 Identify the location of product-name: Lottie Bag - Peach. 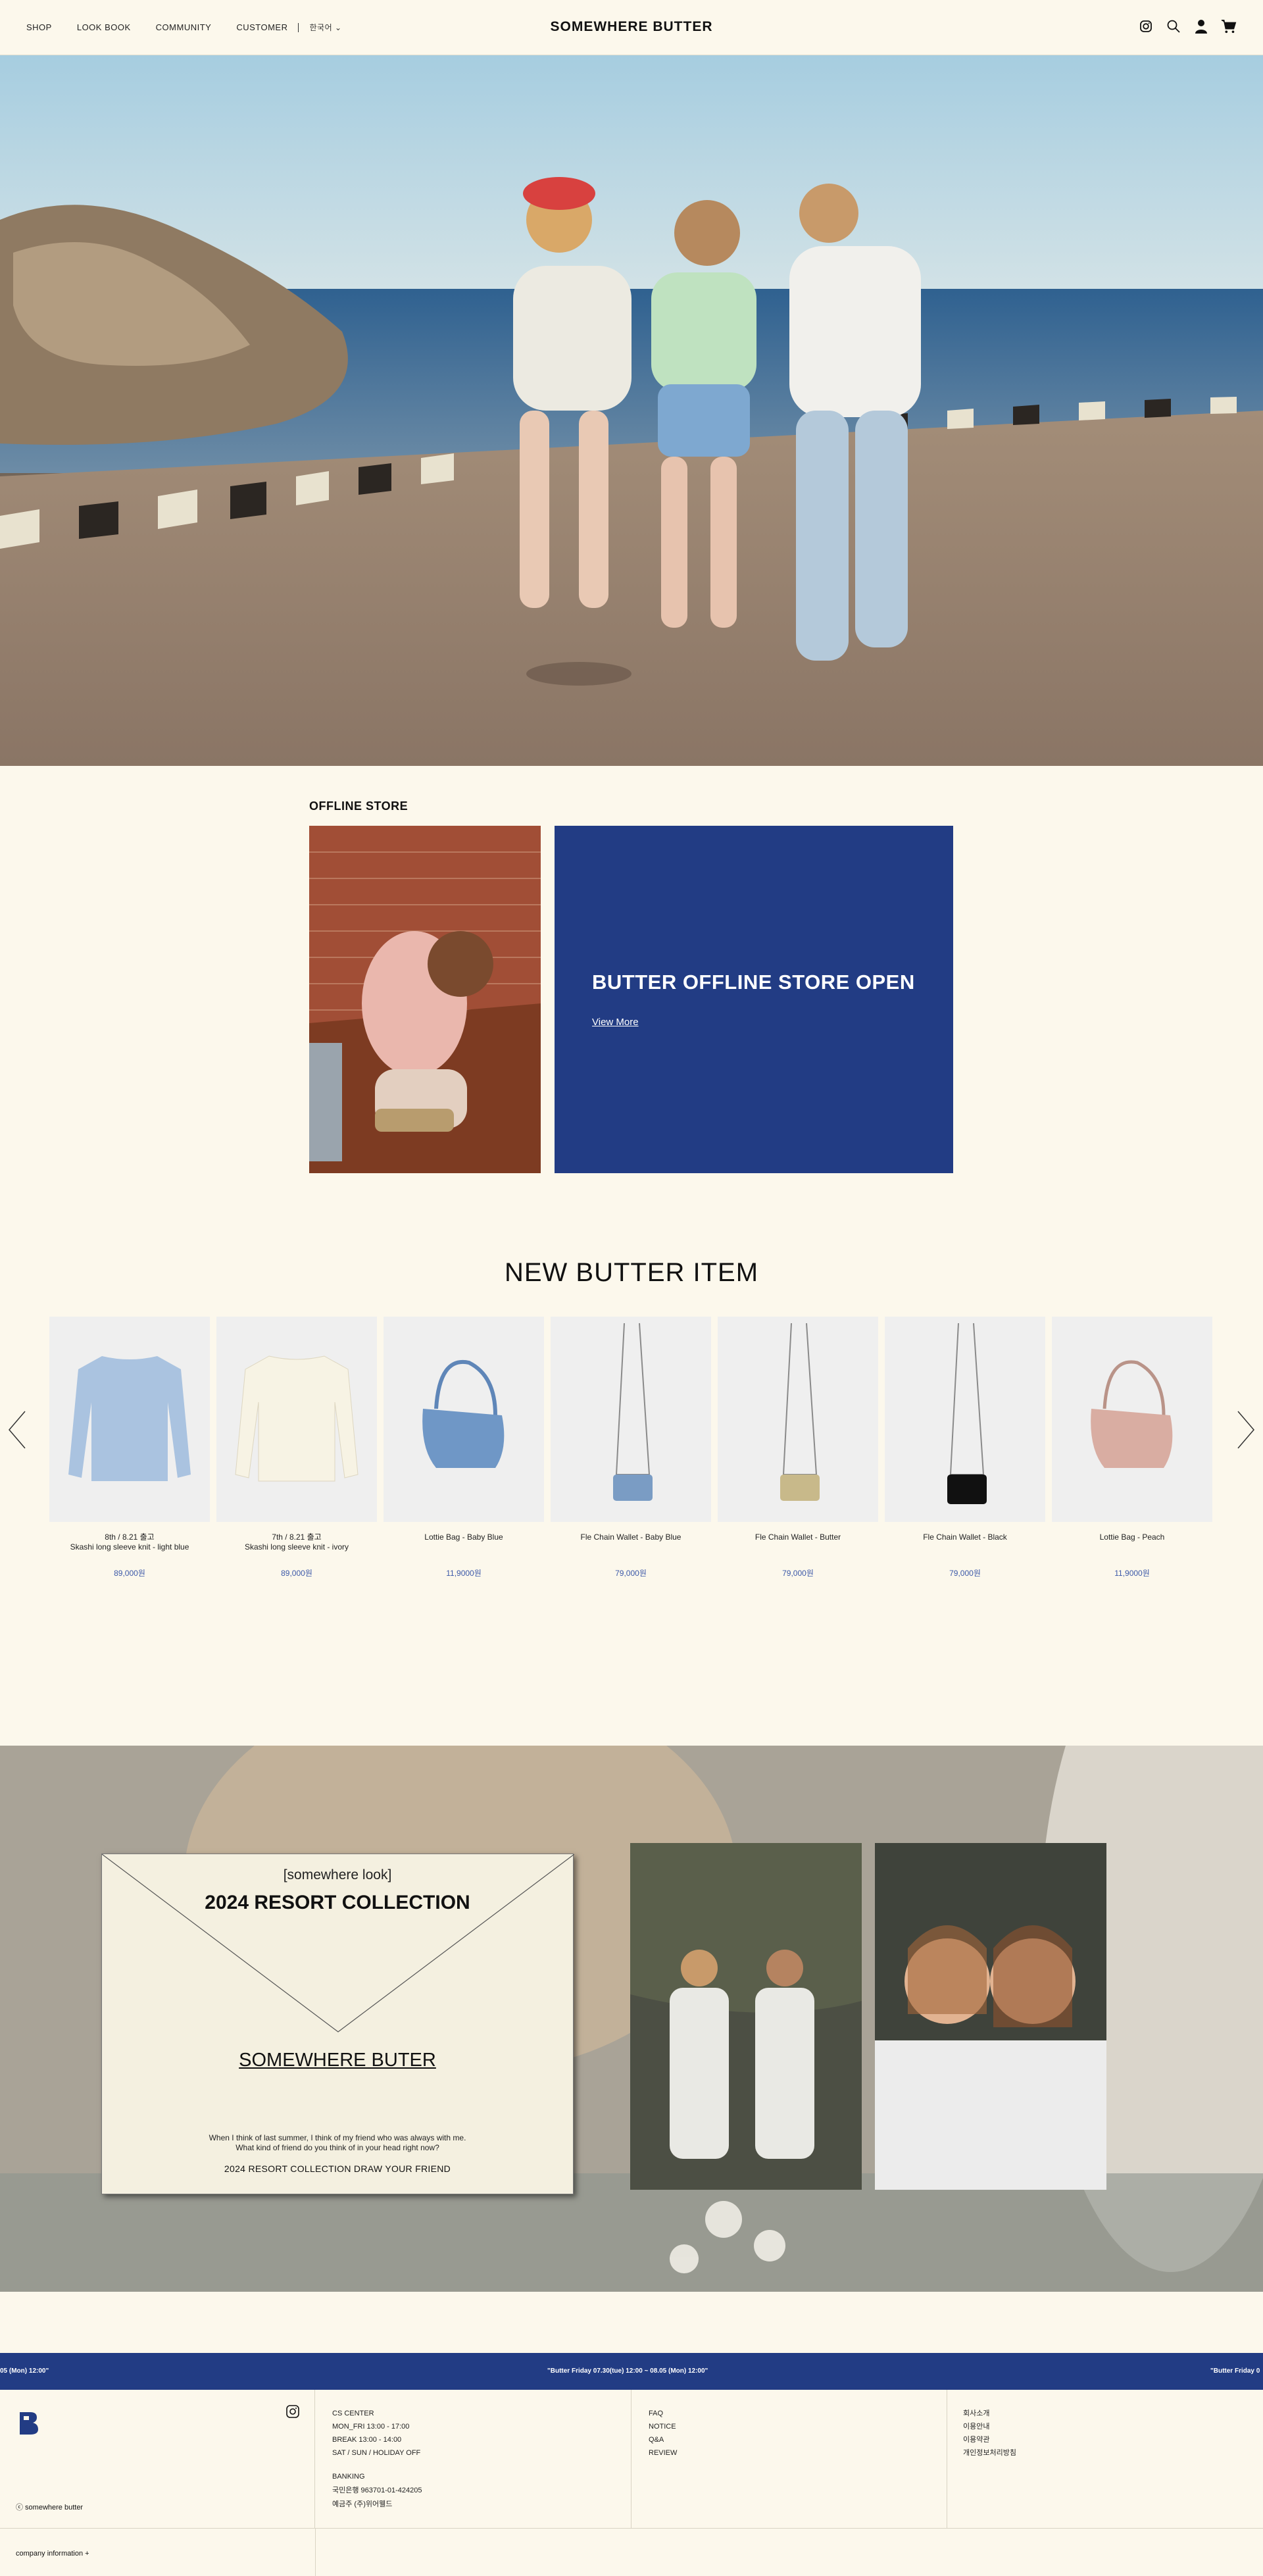
(1132, 1537).